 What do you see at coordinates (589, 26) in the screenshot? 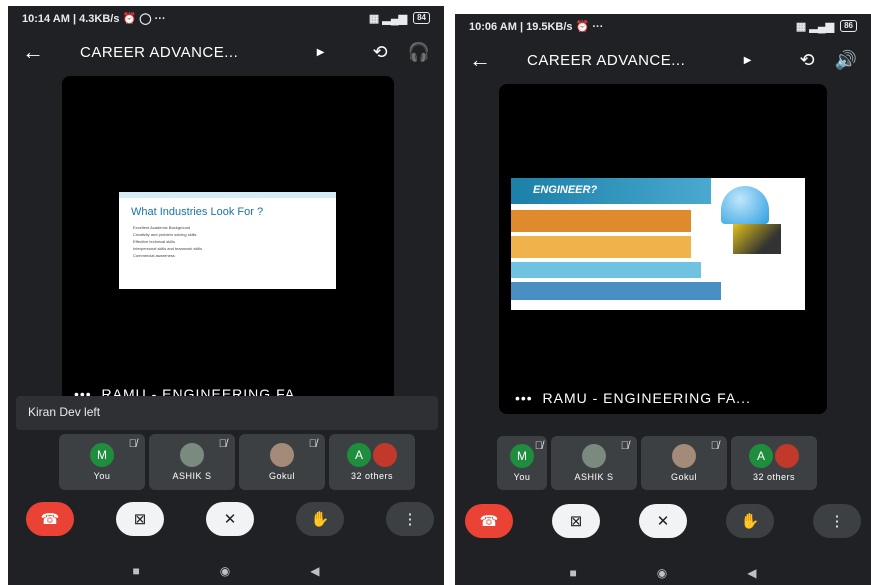
I see `status-icons: ⏰ ···` at bounding box center [589, 26].